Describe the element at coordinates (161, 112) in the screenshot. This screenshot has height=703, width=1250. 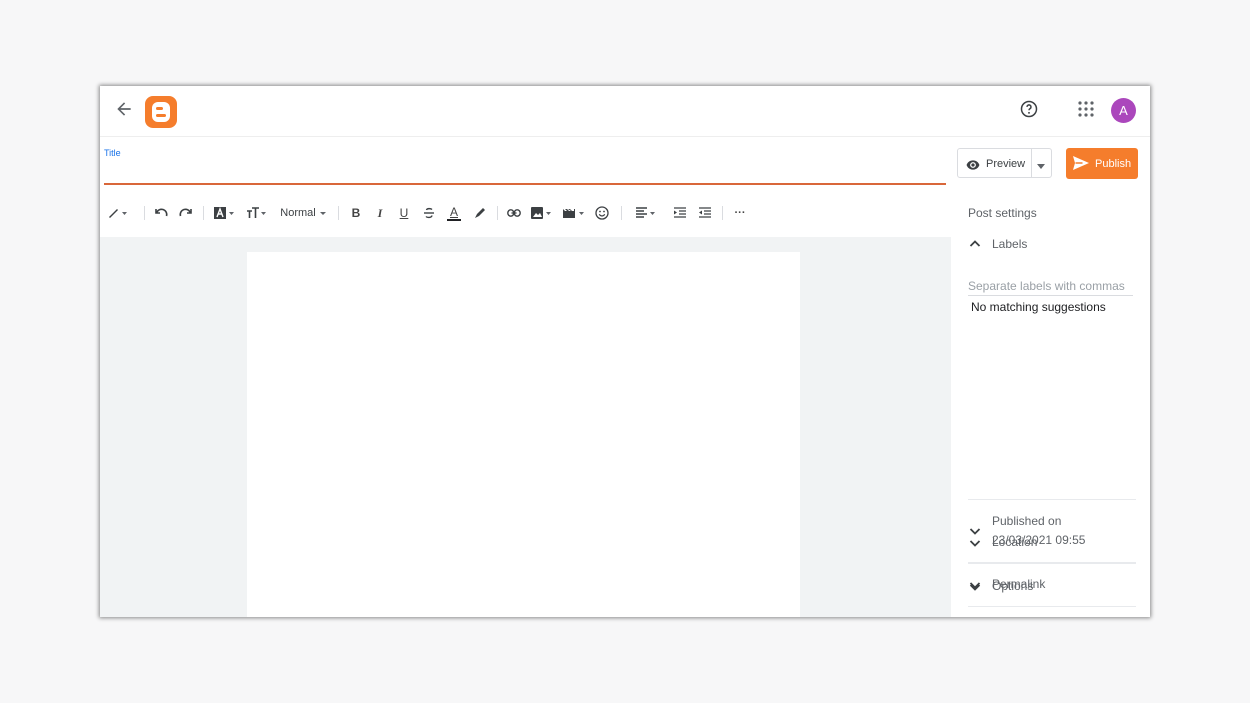
I see `blogger-logo` at that location.